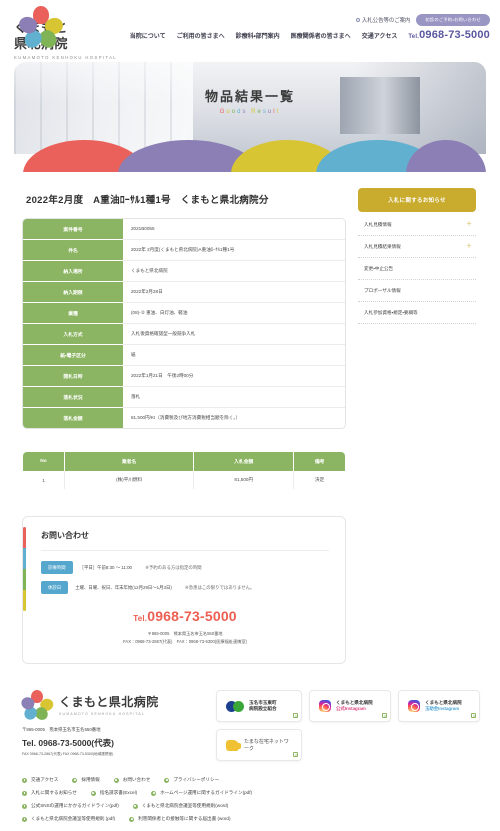 Image resolution: width=500 pixels, height=831 pixels. Describe the element at coordinates (147, 200) in the screenshot. I see `page-title: 2022年2月度 A重油ﾛｰｻﾙ1種1号 くまもと県北病院分` at that location.